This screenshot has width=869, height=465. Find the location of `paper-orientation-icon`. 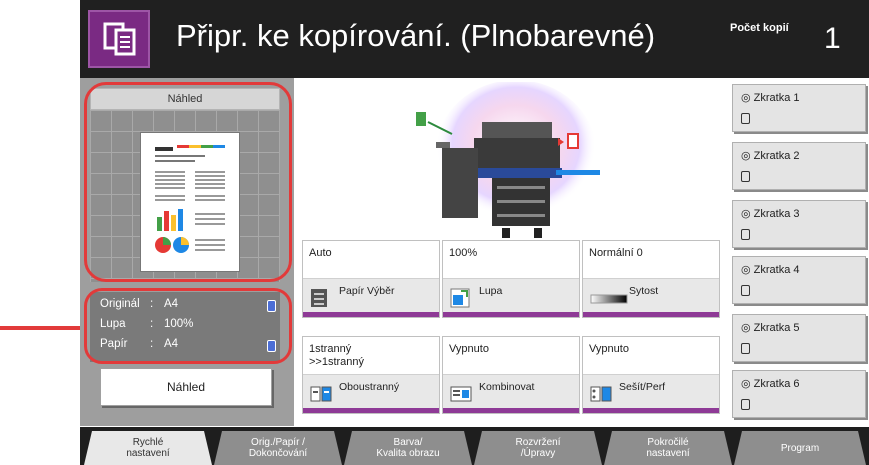

paper-orientation-icon is located at coordinates (271, 346).